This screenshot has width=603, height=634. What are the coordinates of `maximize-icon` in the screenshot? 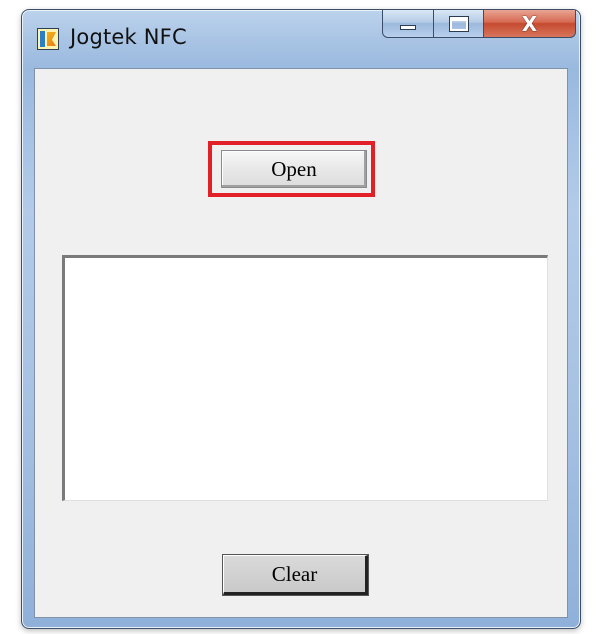 It's located at (458, 23).